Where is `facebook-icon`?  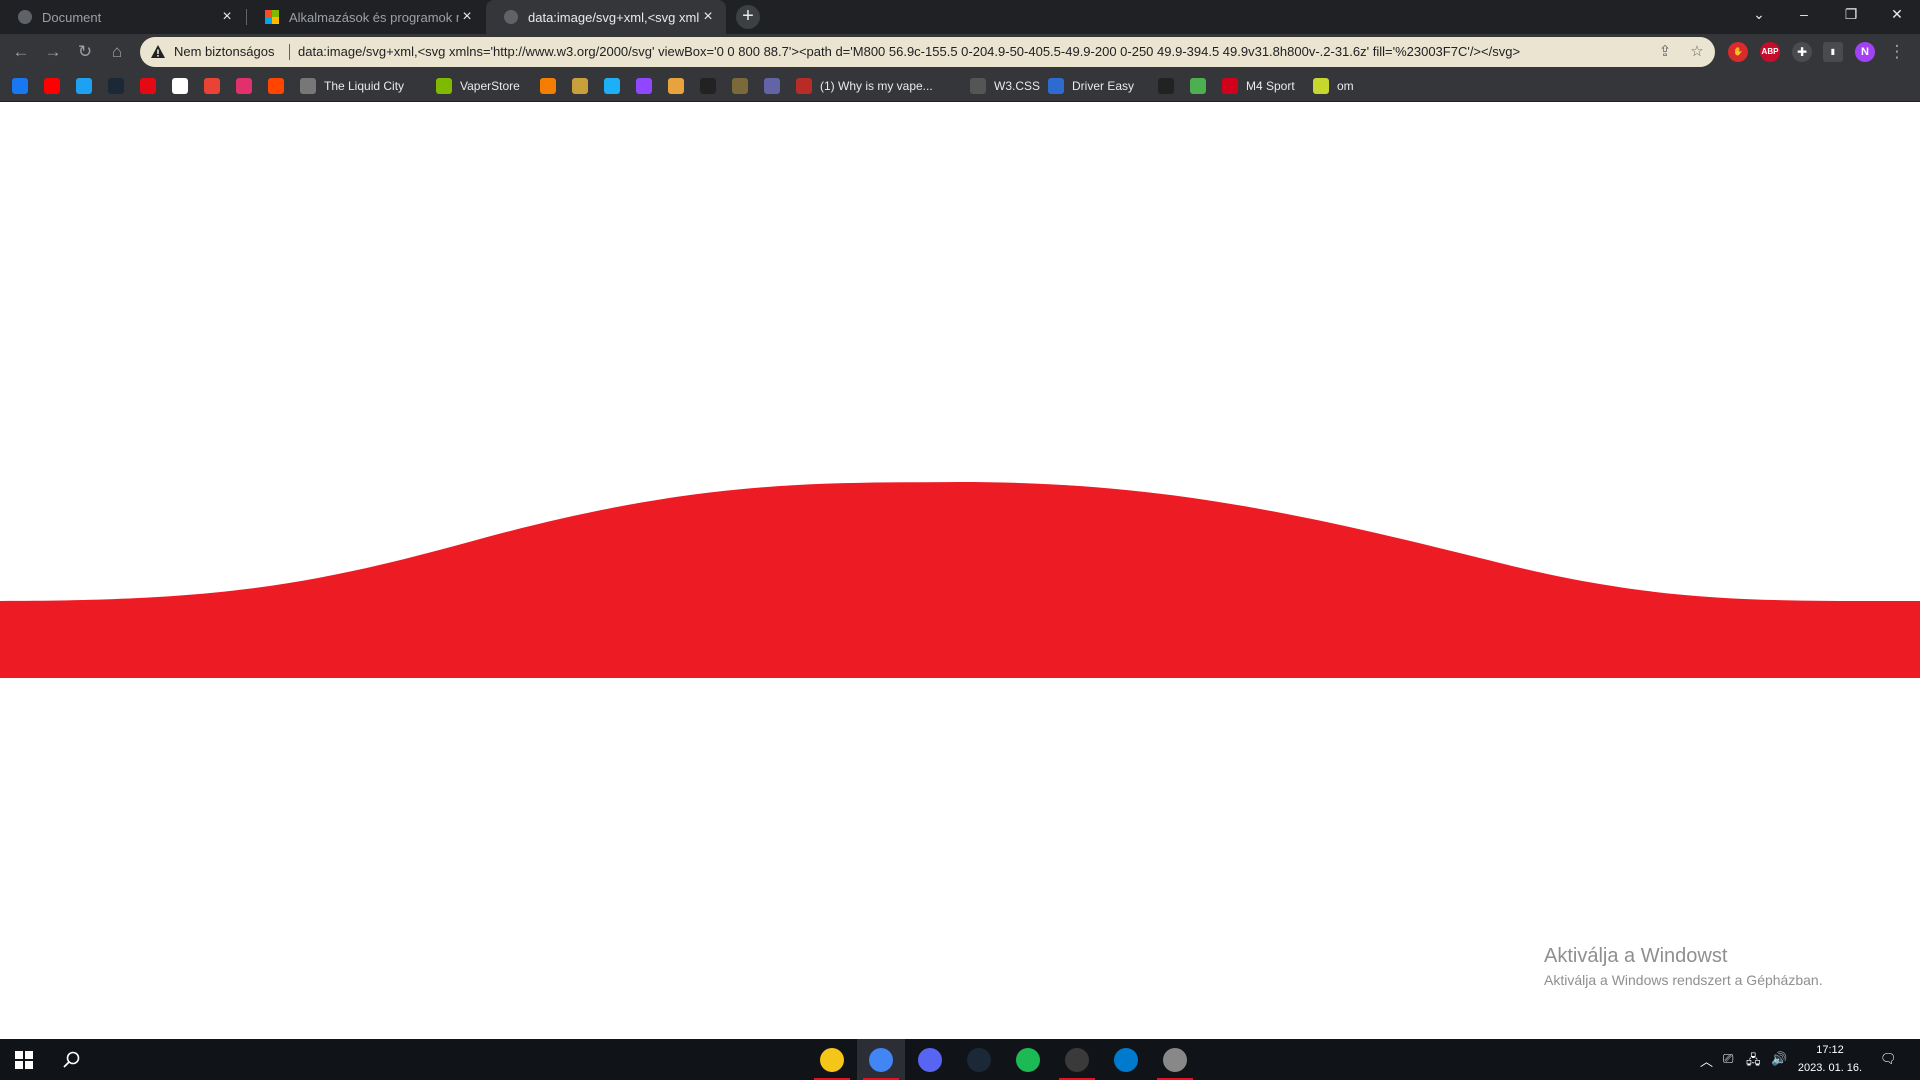
facebook-icon is located at coordinates (20, 86).